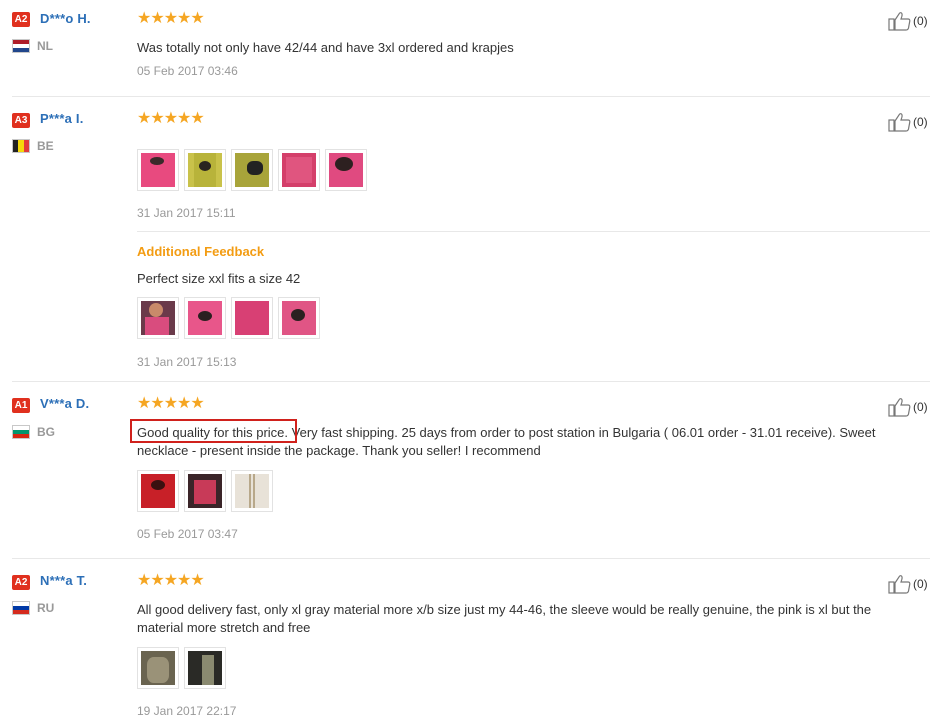 The image size is (942, 726). What do you see at coordinates (45, 146) in the screenshot?
I see `reviewer-country: BE` at bounding box center [45, 146].